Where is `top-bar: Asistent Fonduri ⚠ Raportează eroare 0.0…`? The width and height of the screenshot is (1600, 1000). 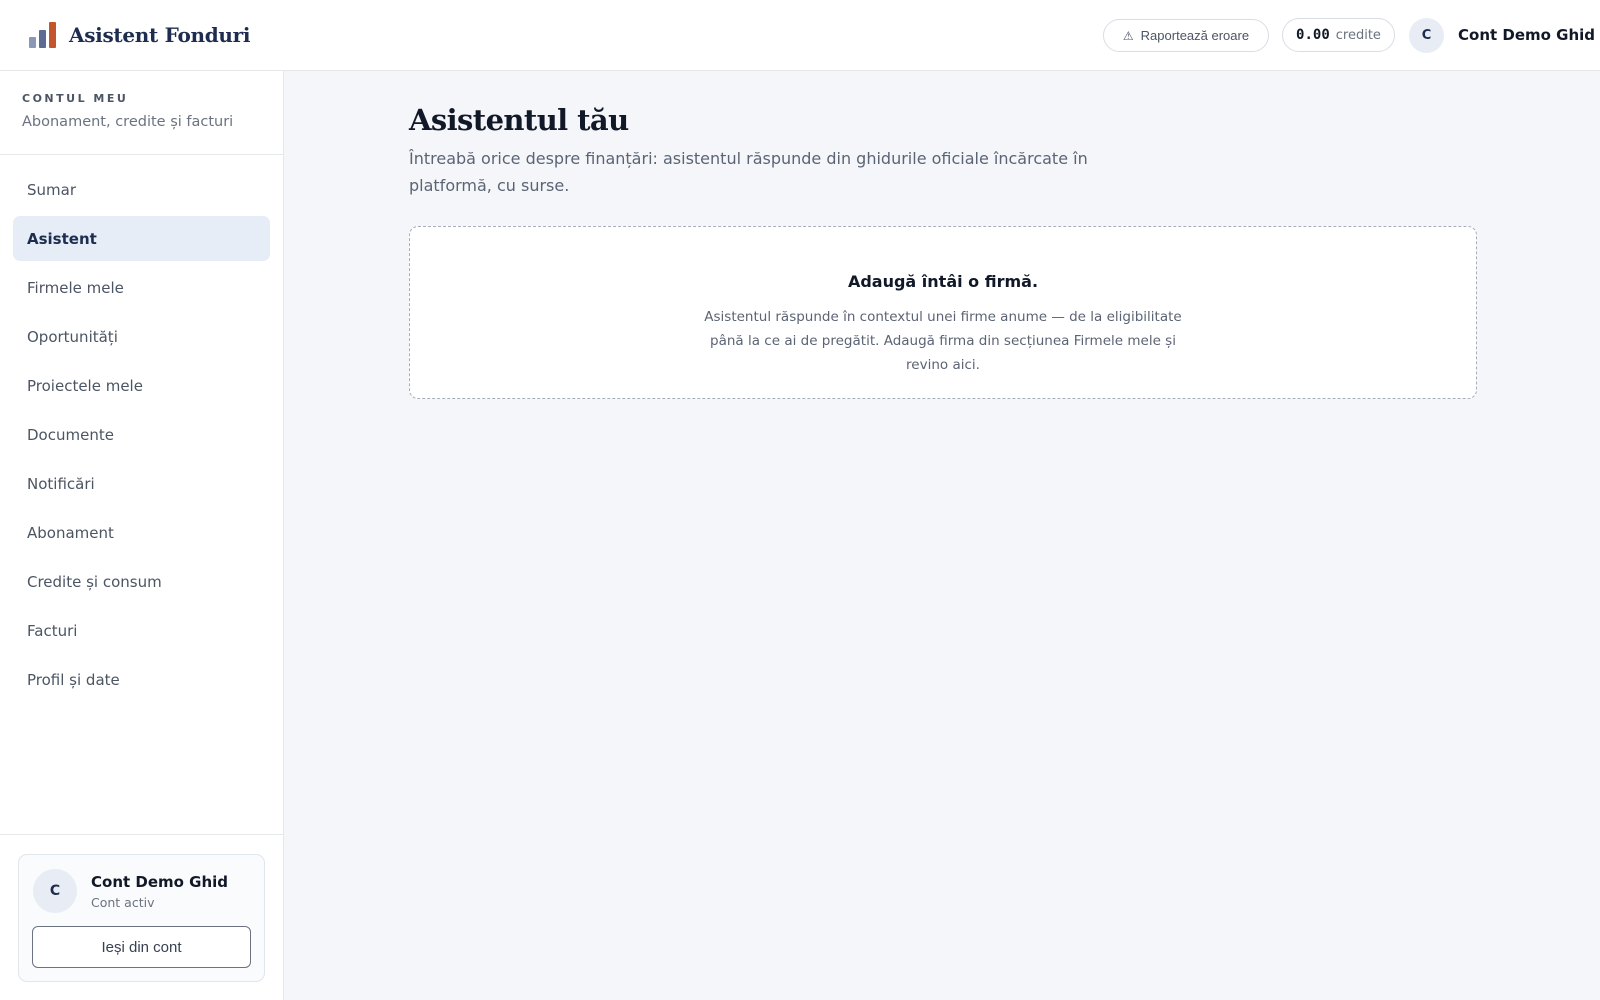
top-bar: Asistent Fonduri ⚠ Raportează eroare 0.0… is located at coordinates (800, 35).